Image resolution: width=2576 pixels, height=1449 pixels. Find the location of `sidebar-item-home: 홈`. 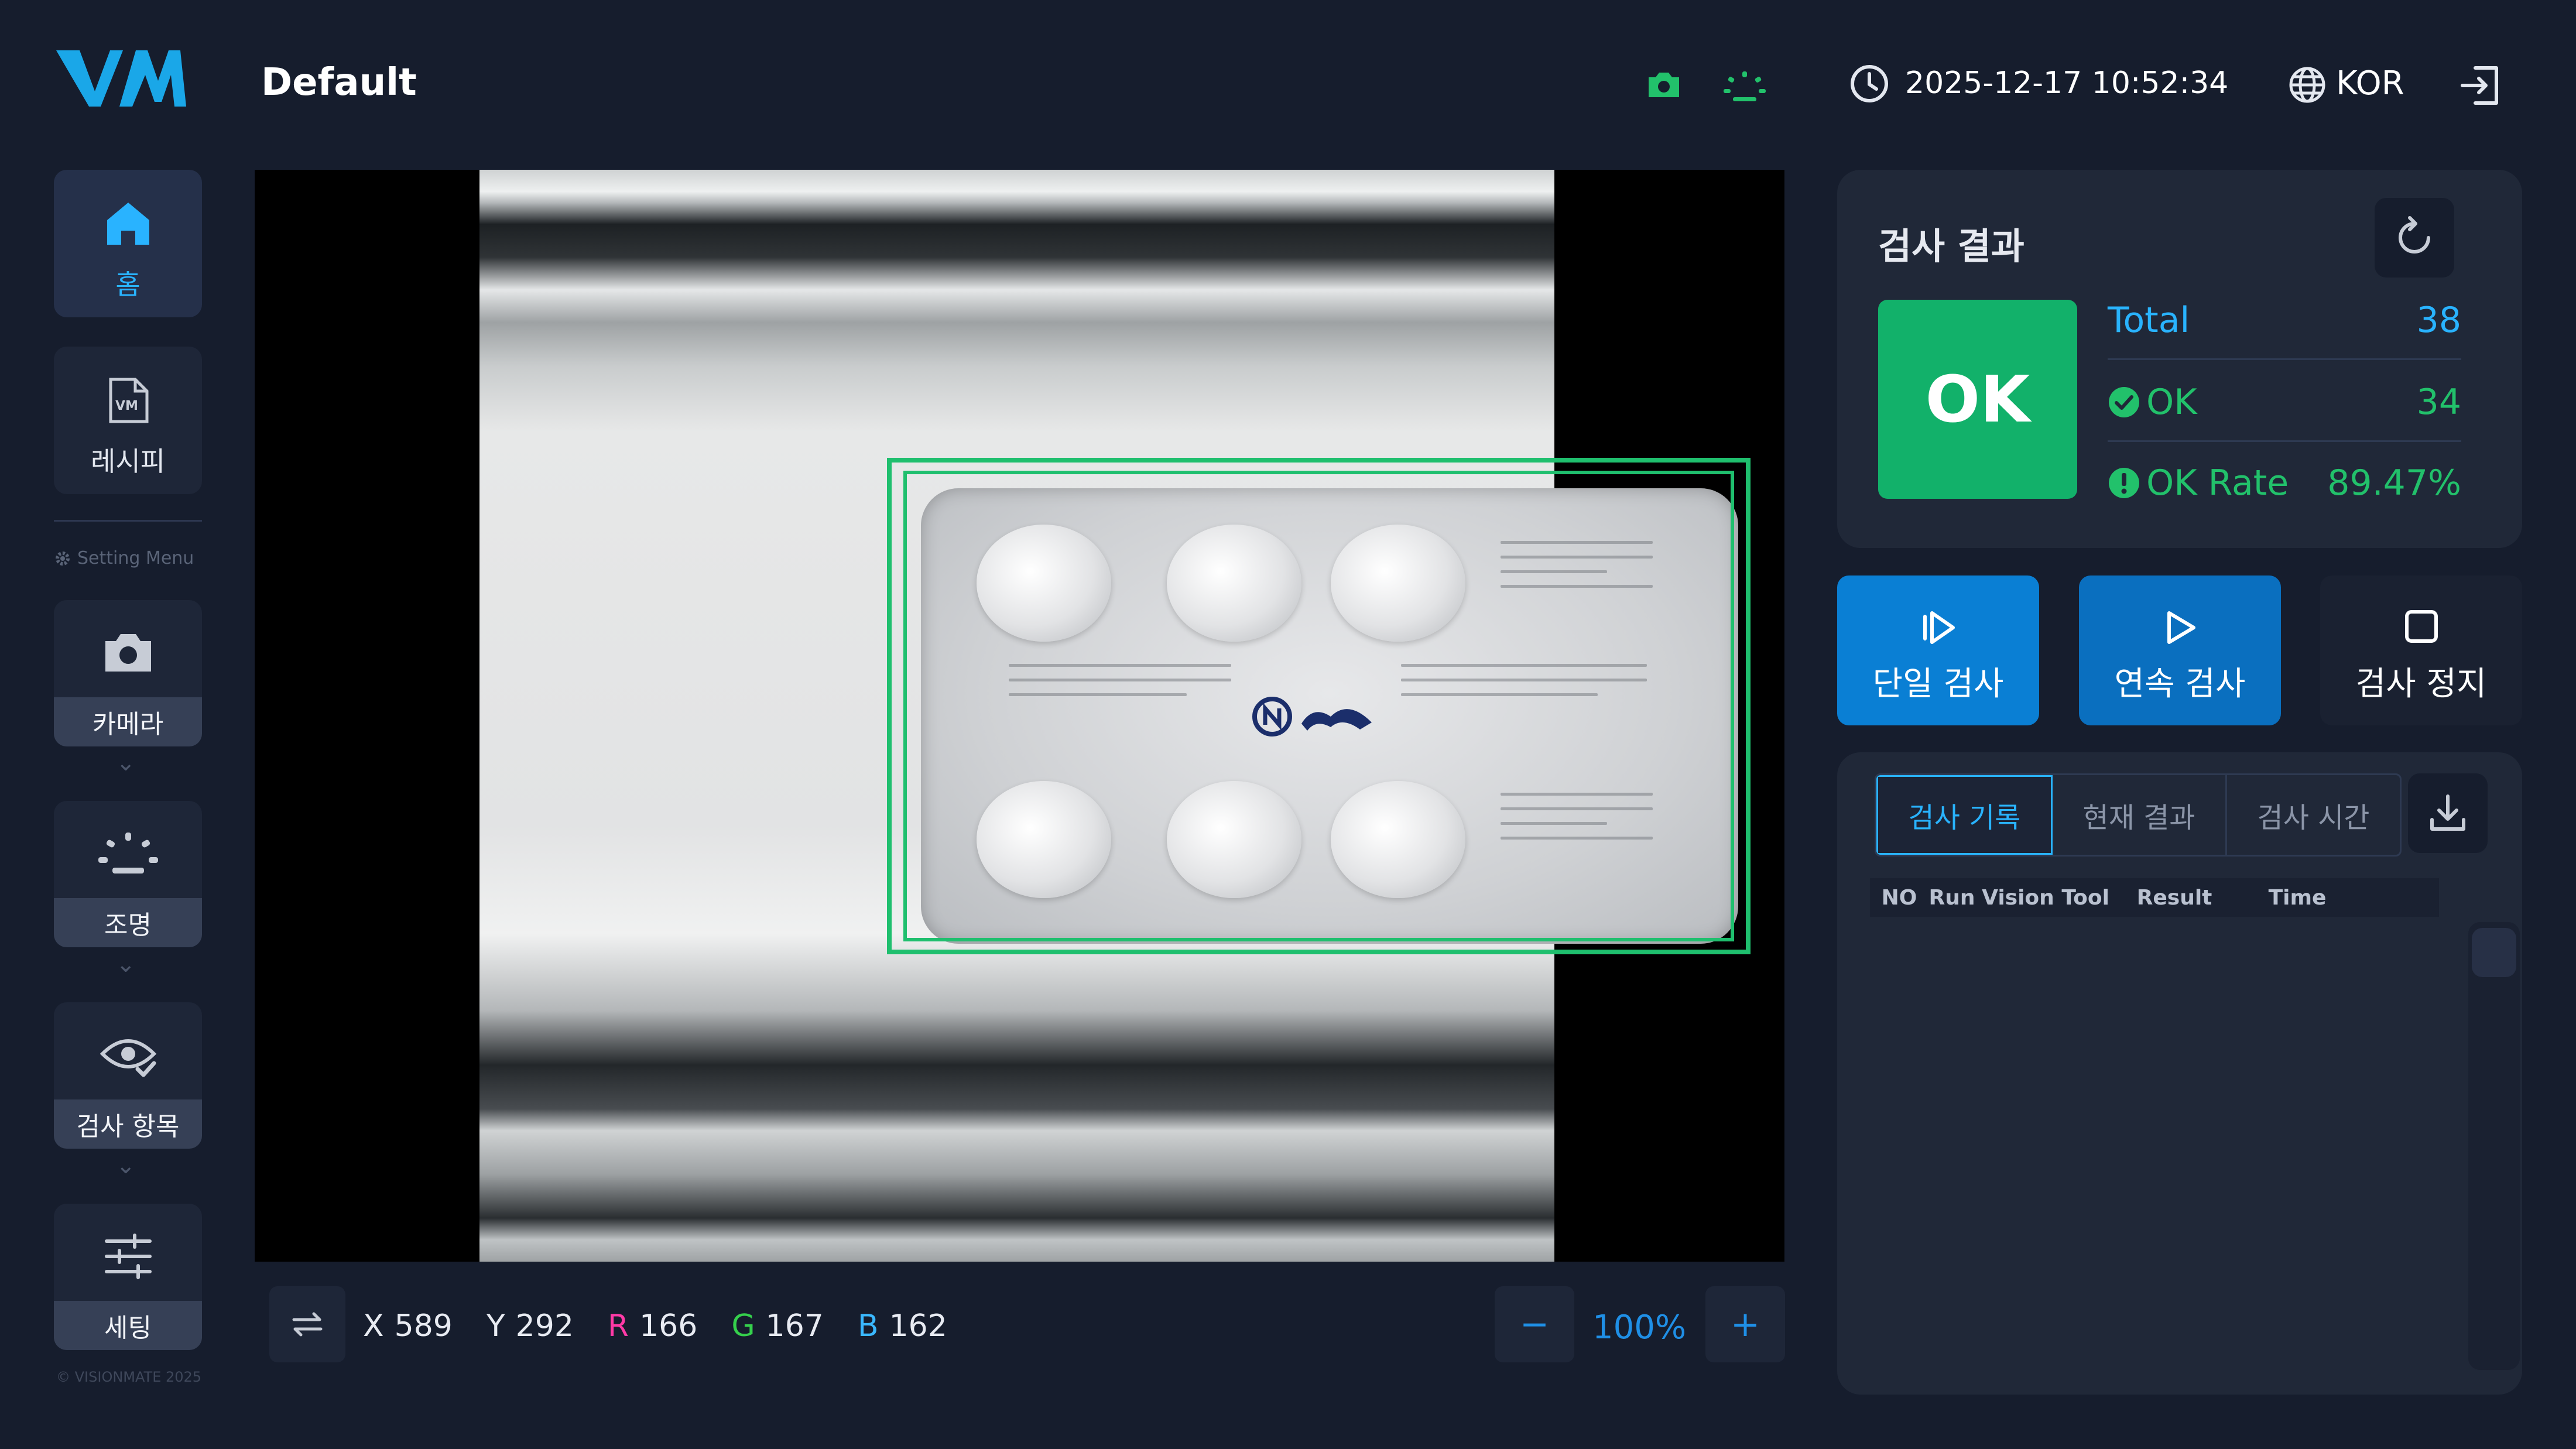

sidebar-item-home: 홈 is located at coordinates (128, 243).